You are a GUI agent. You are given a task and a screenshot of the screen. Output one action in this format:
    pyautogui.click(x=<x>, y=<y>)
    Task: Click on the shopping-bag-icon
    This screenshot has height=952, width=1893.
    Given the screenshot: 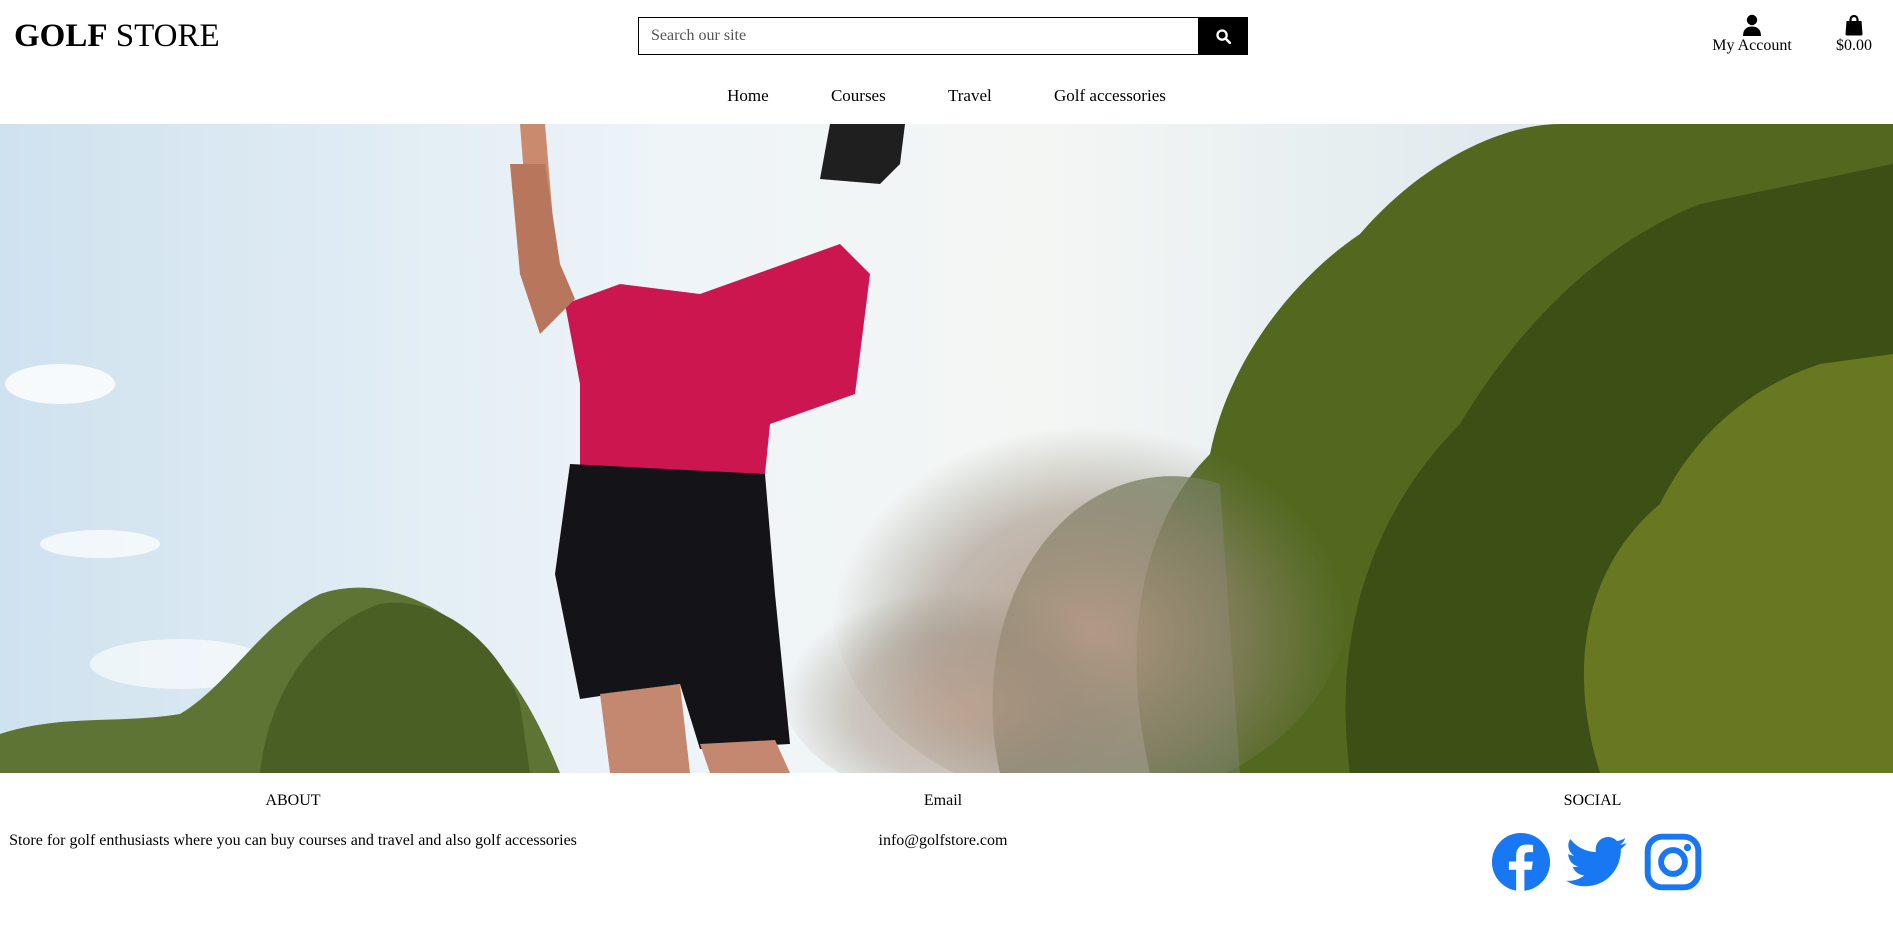 What is the action you would take?
    pyautogui.click(x=1854, y=25)
    